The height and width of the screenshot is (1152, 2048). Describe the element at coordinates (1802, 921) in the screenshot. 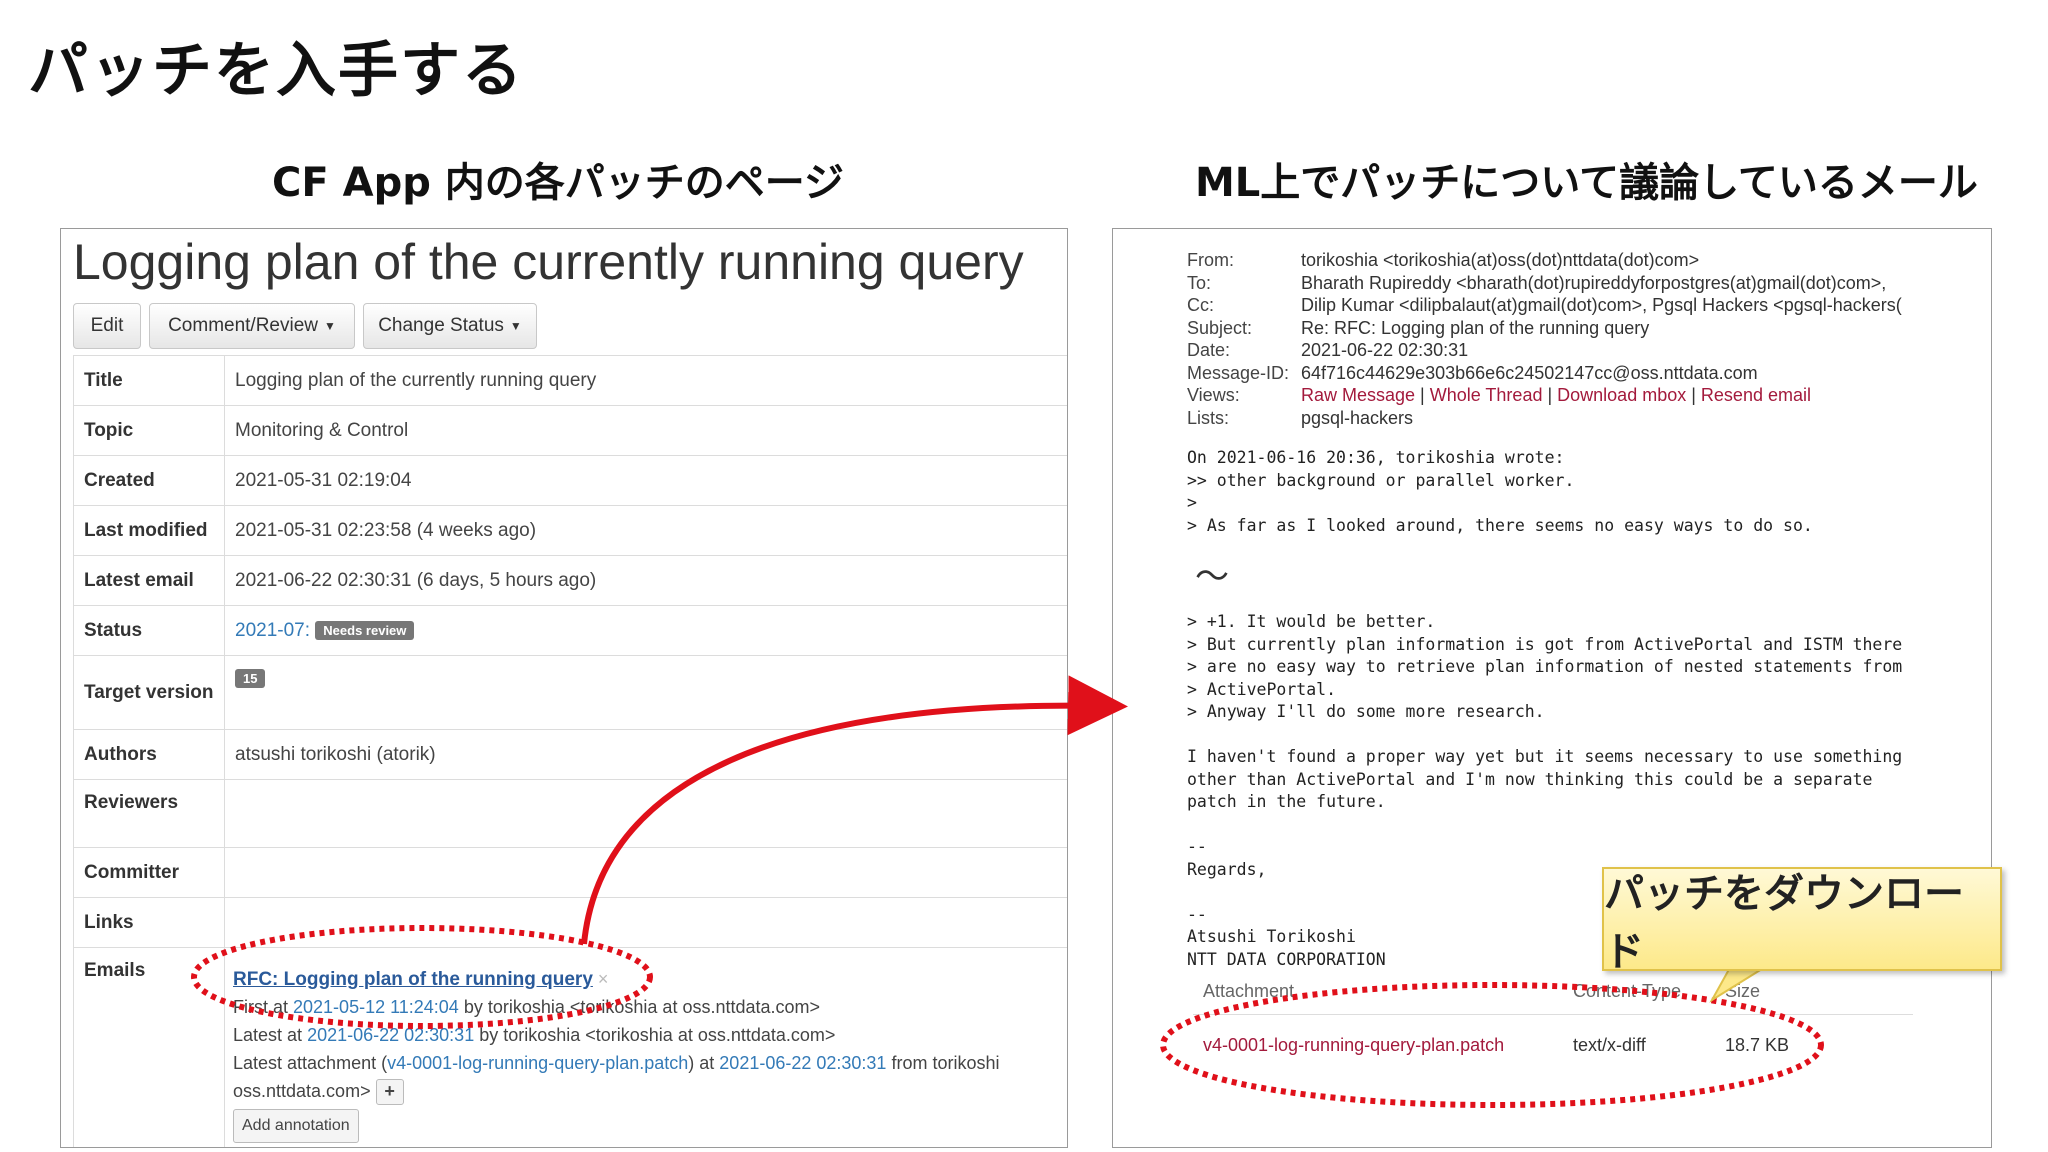

I see `download-callout: パッチをダウンロード` at that location.